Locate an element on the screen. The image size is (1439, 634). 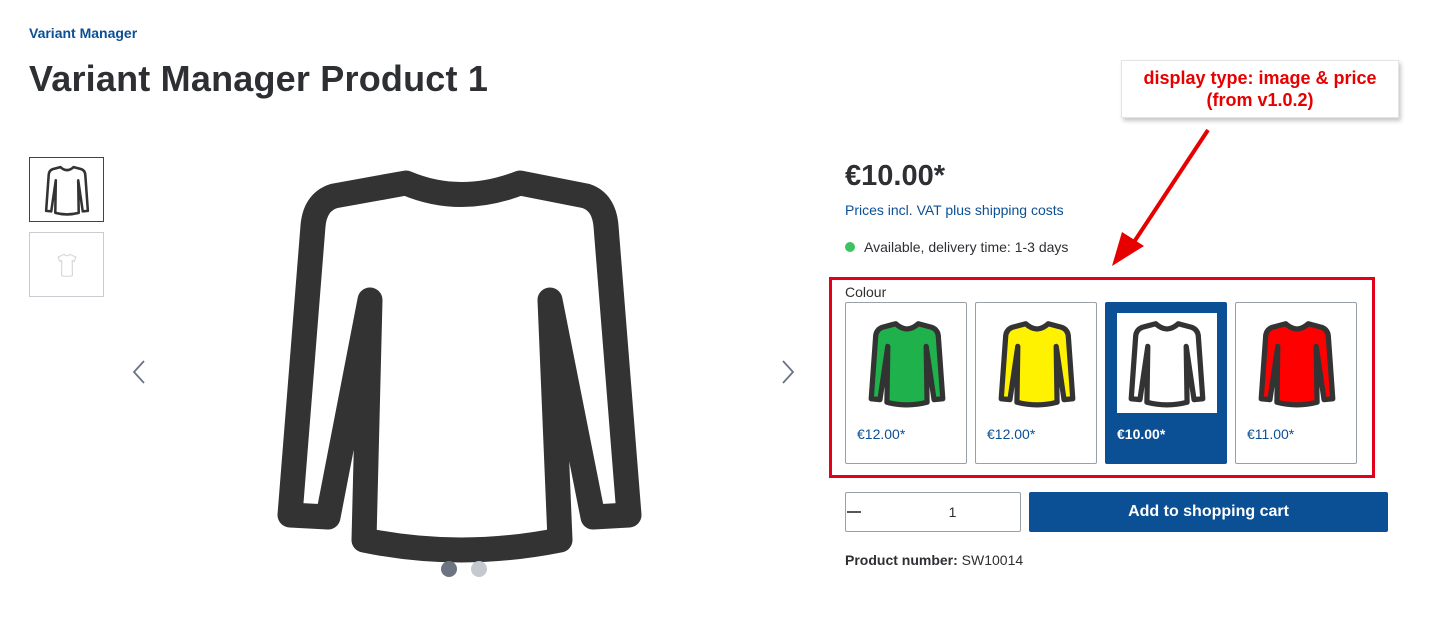
availability-info: Available, delivery time: 1-3 days is located at coordinates (956, 247).